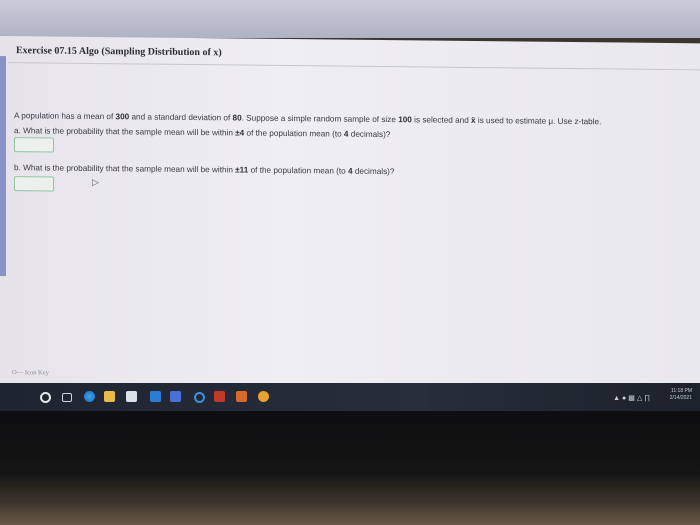 The image size is (700, 525). What do you see at coordinates (89, 396) in the screenshot?
I see `edge-browser-icon` at bounding box center [89, 396].